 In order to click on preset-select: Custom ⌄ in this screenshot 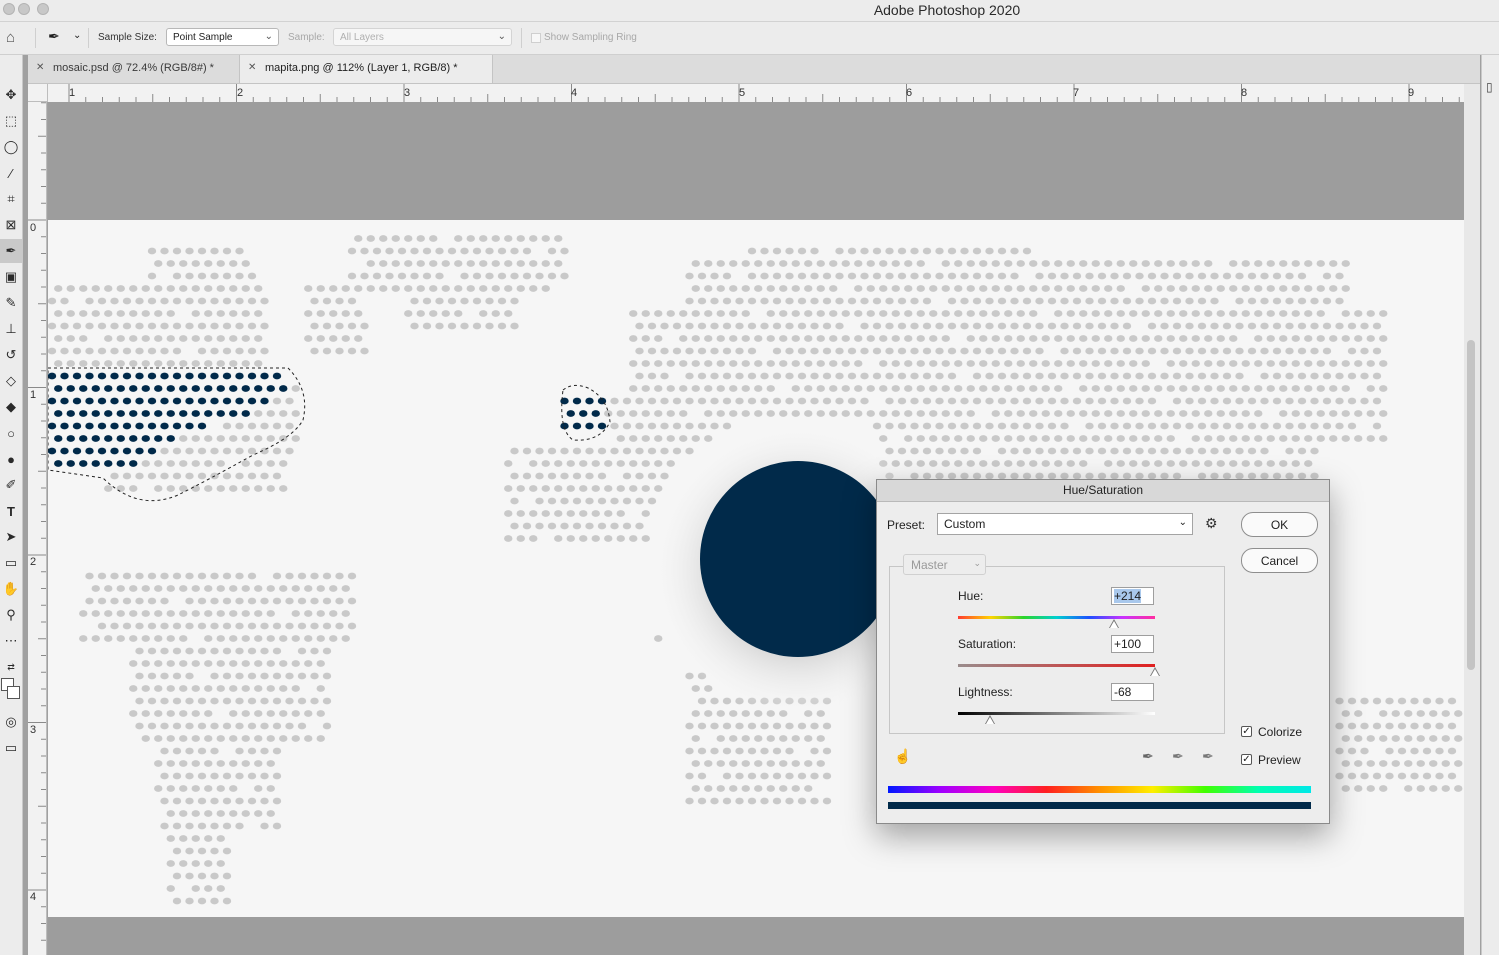, I will do `click(1065, 524)`.